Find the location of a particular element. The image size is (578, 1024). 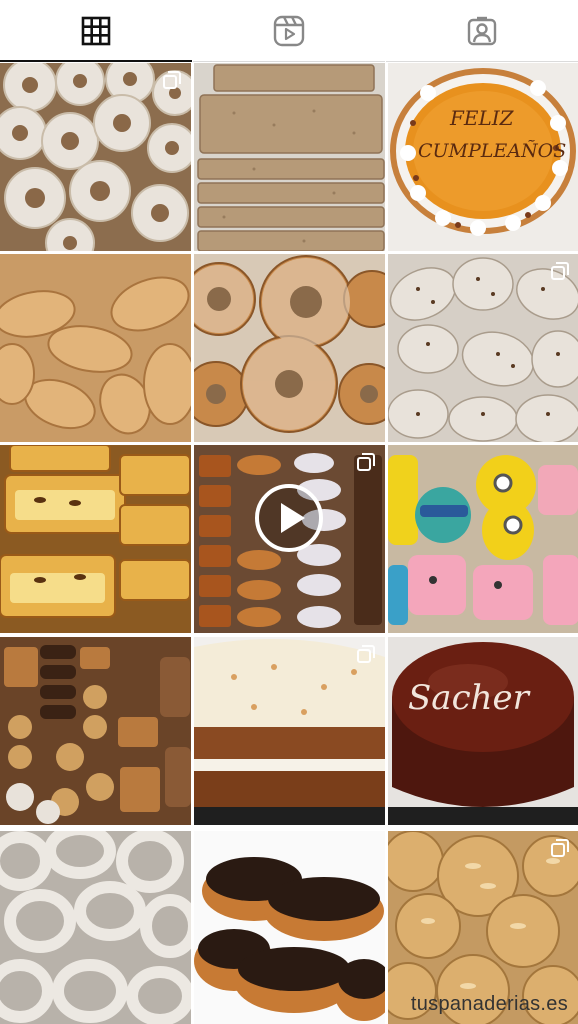

cake-text: FELIZ is located at coordinates (482, 118).